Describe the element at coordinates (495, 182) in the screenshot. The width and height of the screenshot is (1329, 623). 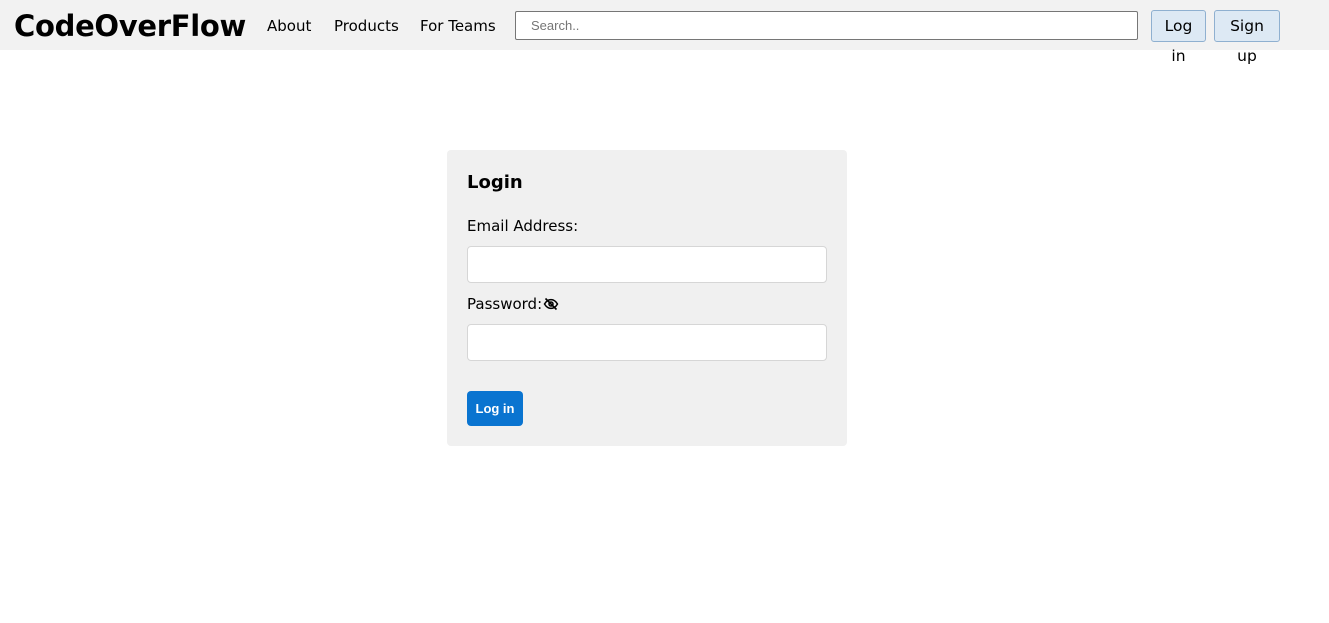
I see `login-title: Login` at that location.